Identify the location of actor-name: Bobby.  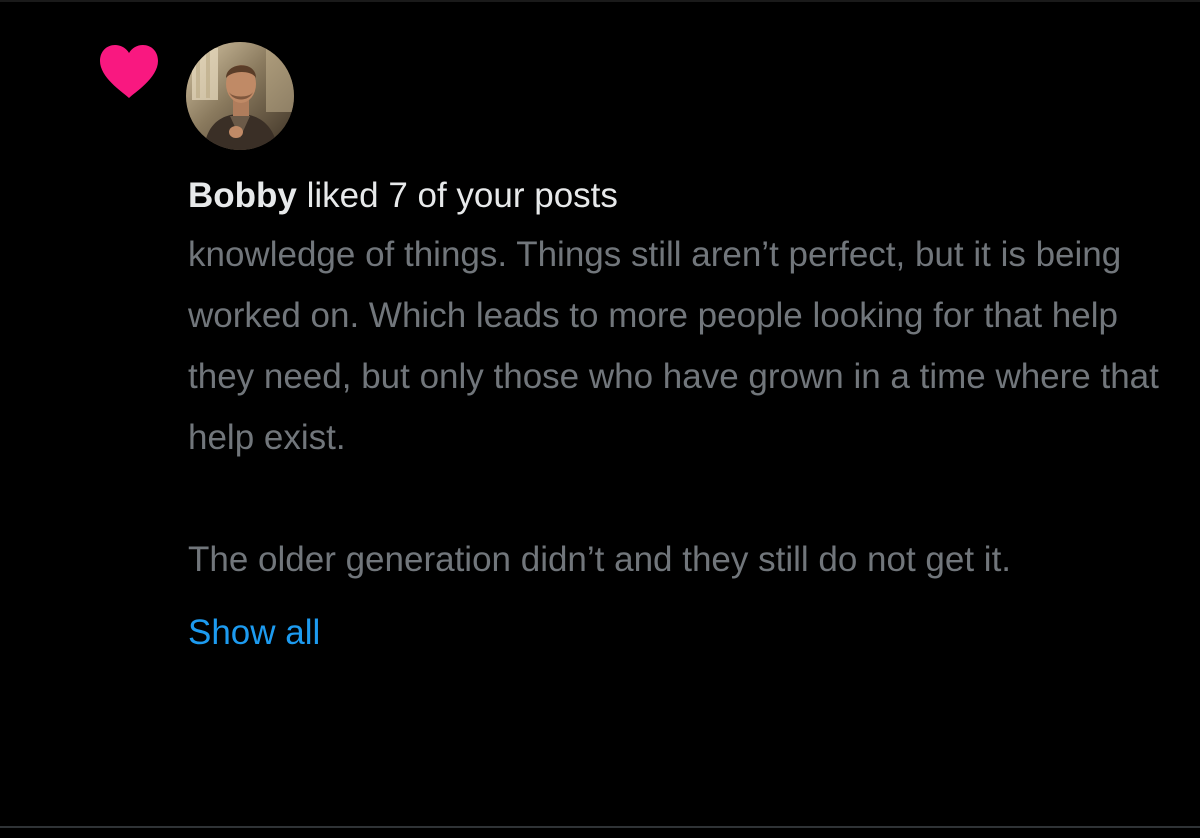
(242, 195).